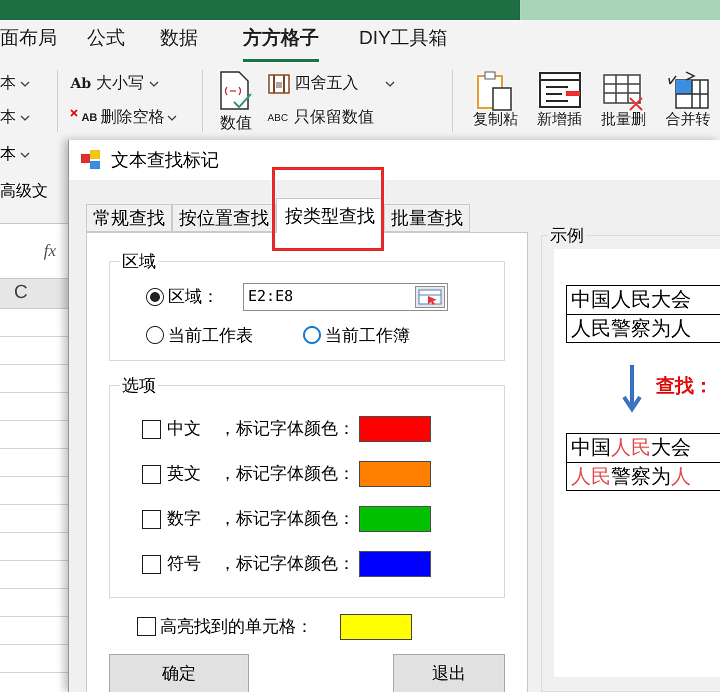 Image resolution: width=720 pixels, height=692 pixels. What do you see at coordinates (199, 335) in the screenshot?
I see `radio-option: 当前工作表` at bounding box center [199, 335].